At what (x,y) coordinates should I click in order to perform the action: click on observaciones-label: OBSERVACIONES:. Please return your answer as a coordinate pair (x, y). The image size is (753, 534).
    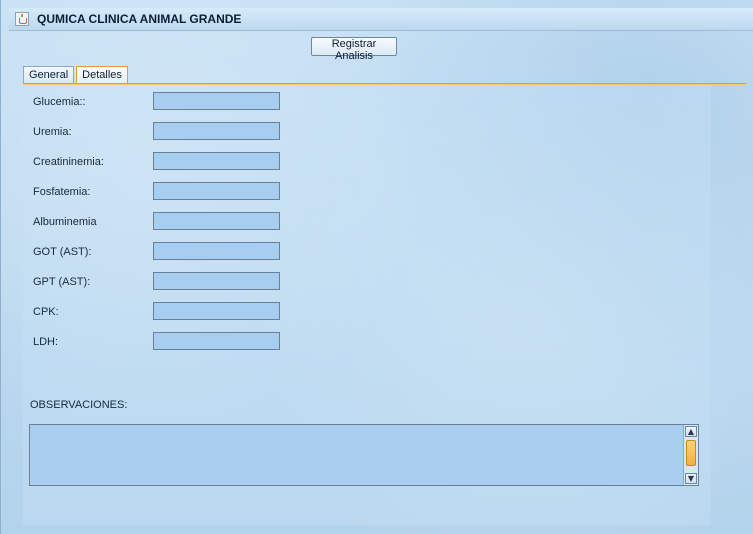
    Looking at the image, I should click on (79, 405).